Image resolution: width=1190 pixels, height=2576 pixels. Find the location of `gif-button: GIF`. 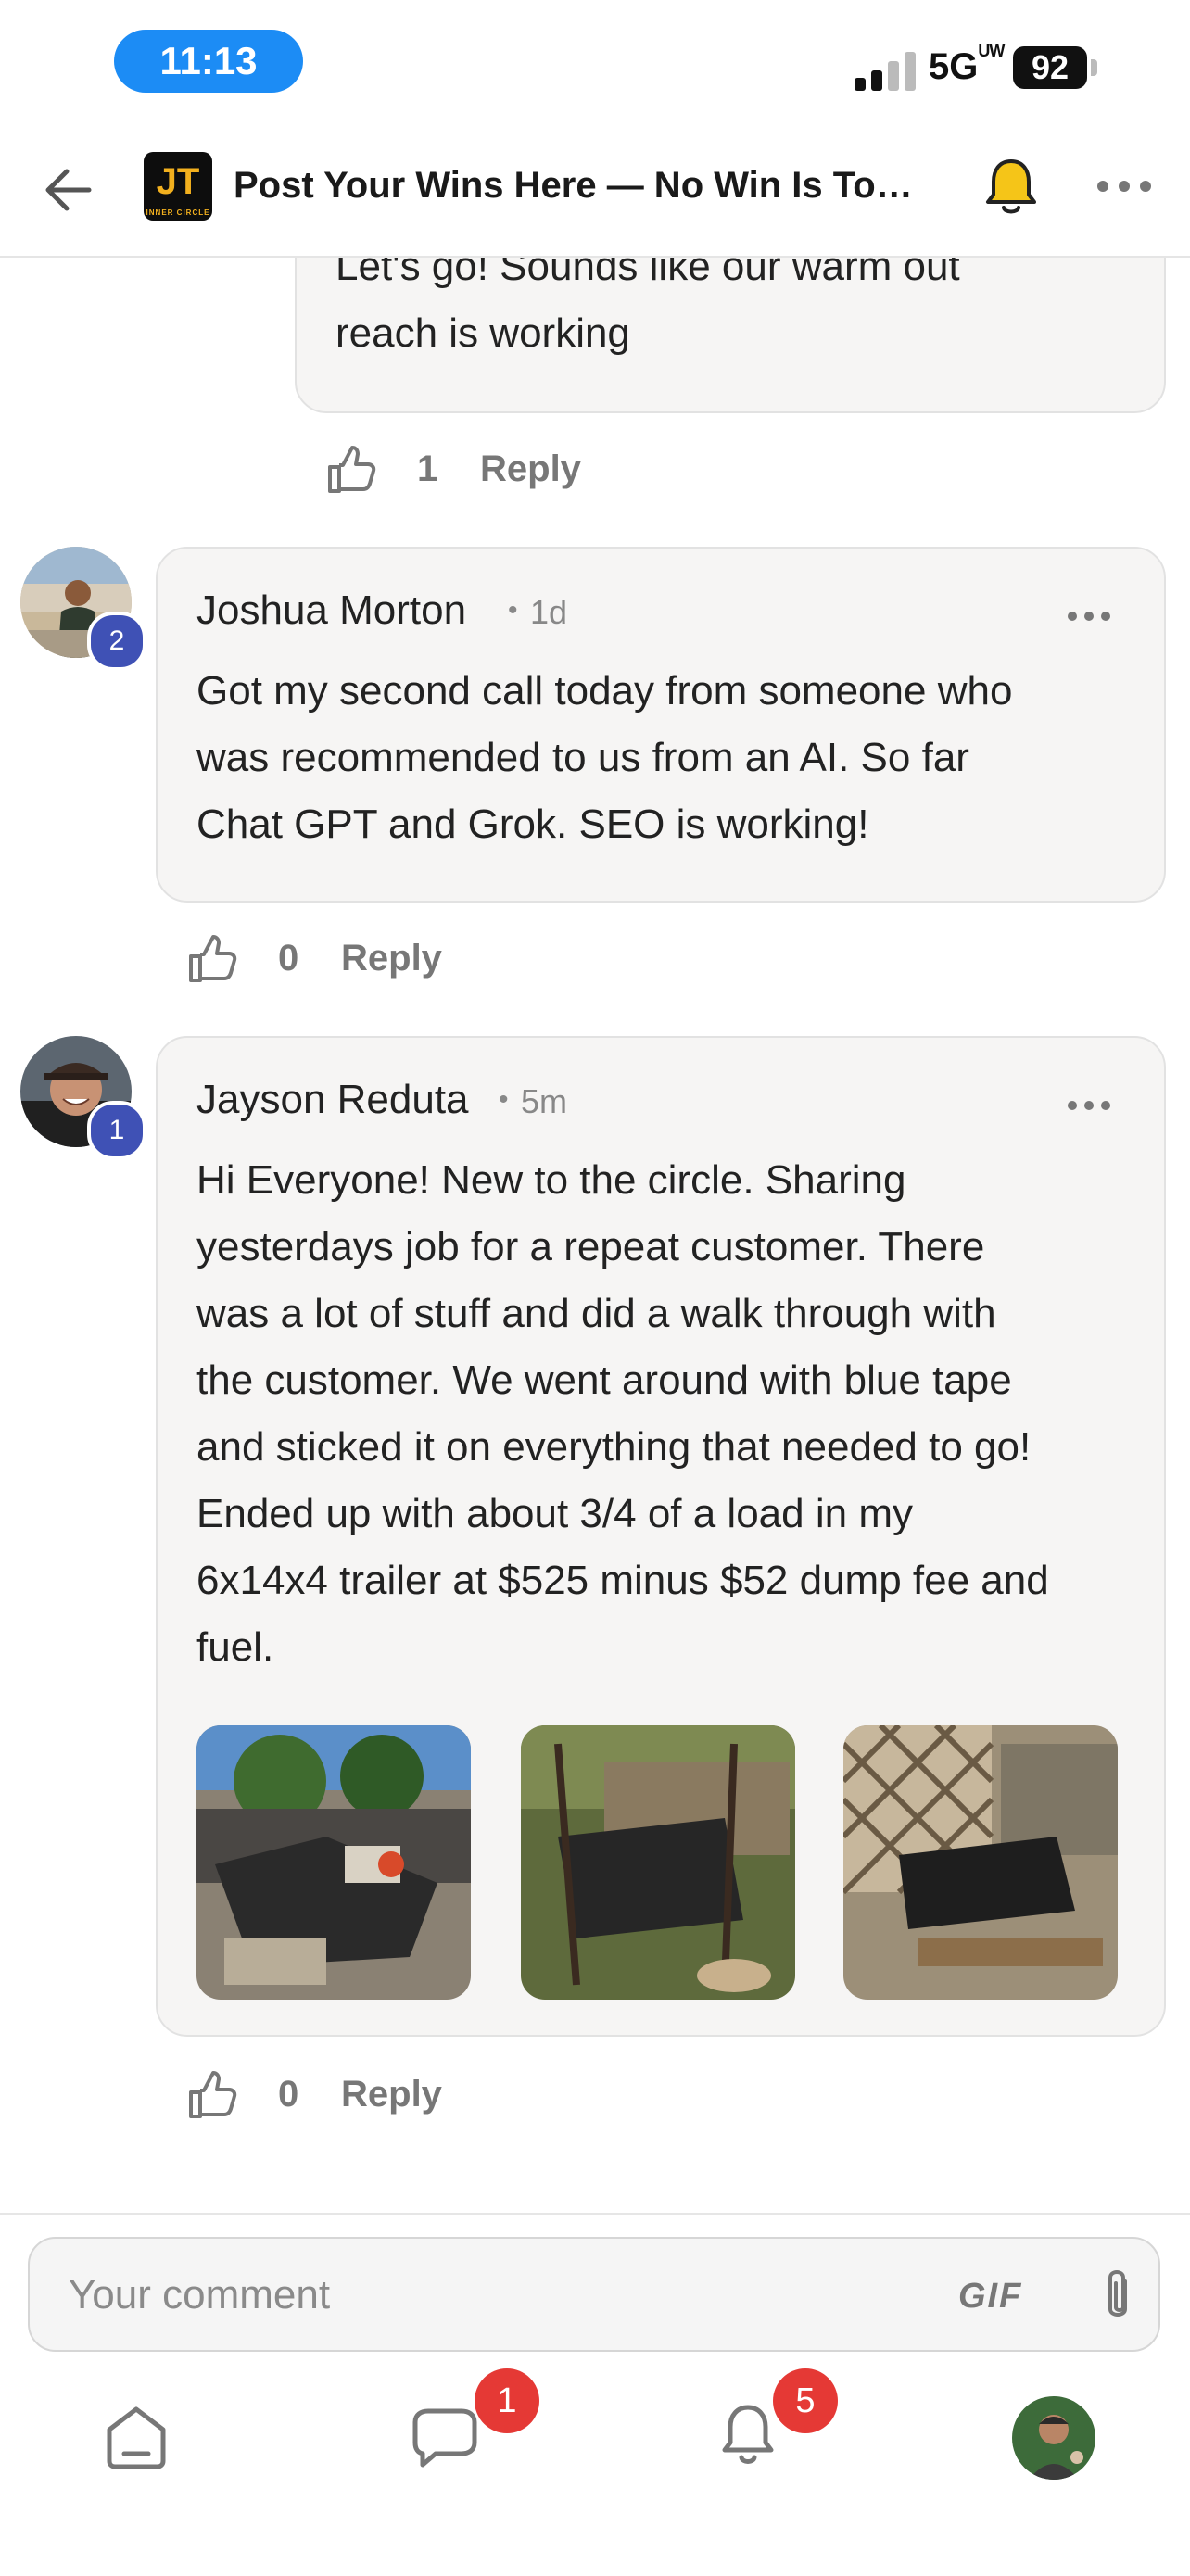

gif-button: GIF is located at coordinates (990, 2296).